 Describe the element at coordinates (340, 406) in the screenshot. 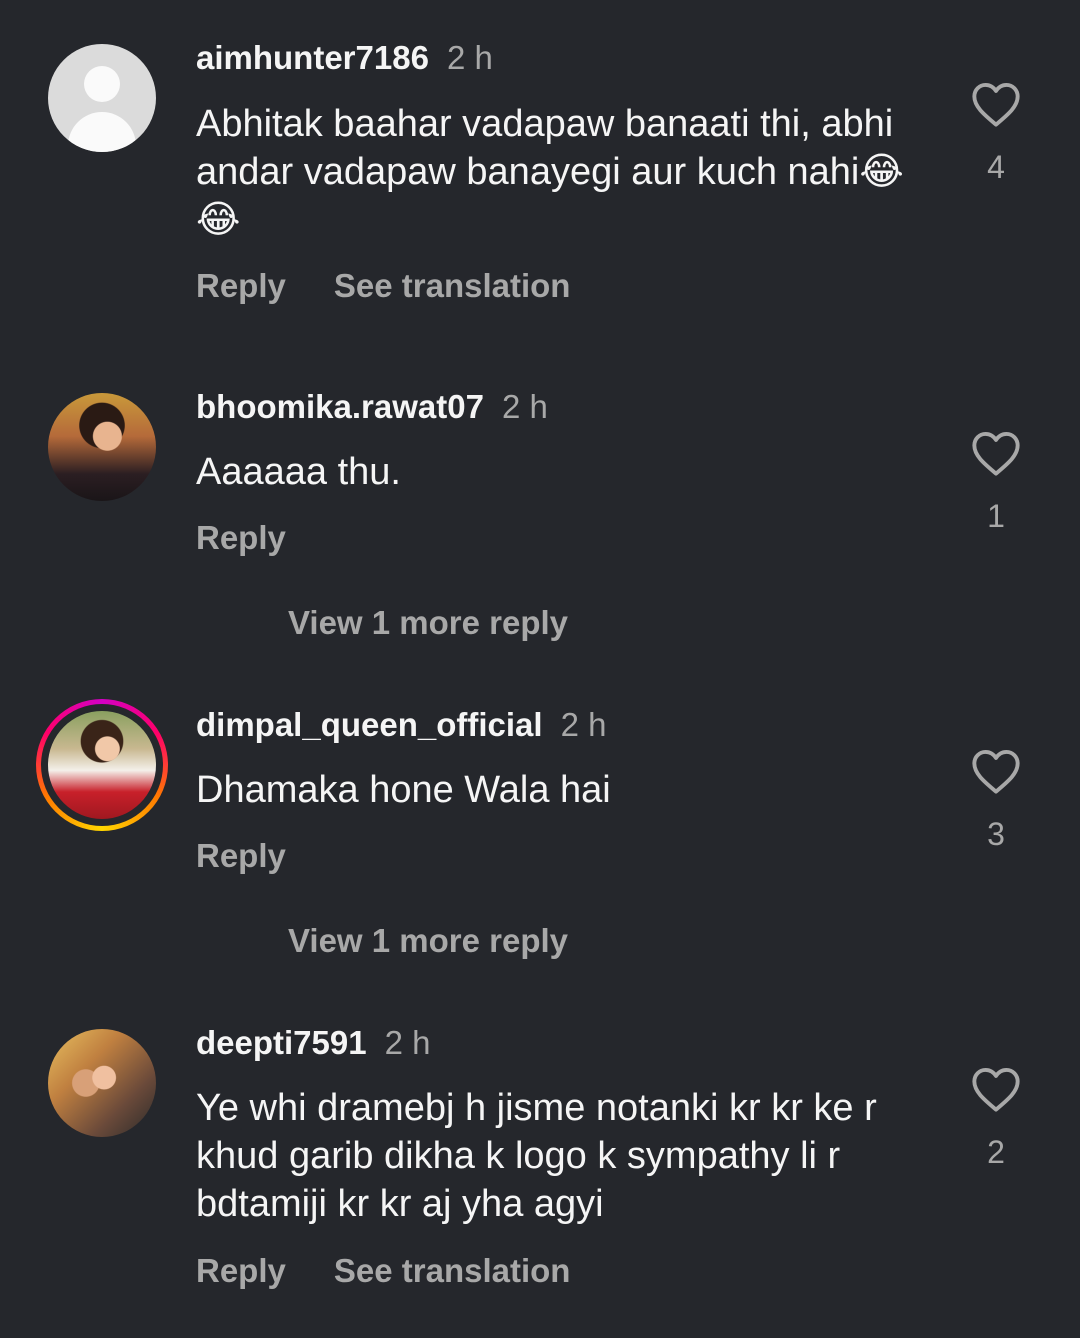

I see `comment-username: bhoomika.rawat07` at that location.